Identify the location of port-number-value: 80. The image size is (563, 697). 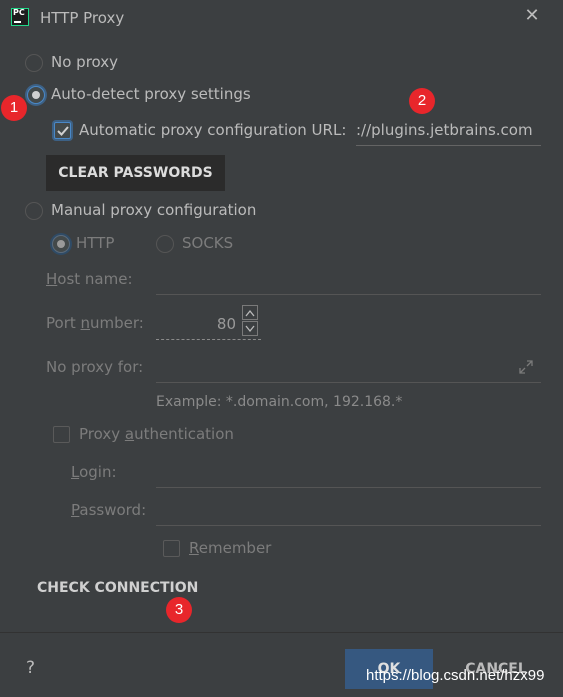
(226, 324).